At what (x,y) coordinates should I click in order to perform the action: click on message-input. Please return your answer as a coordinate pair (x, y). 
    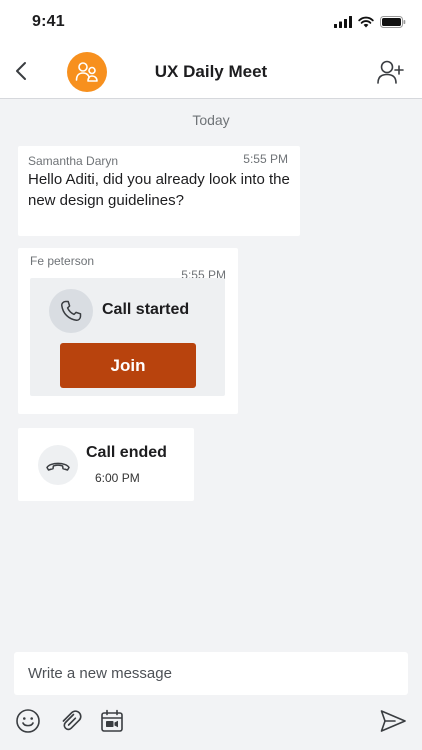
    Looking at the image, I should click on (211, 673).